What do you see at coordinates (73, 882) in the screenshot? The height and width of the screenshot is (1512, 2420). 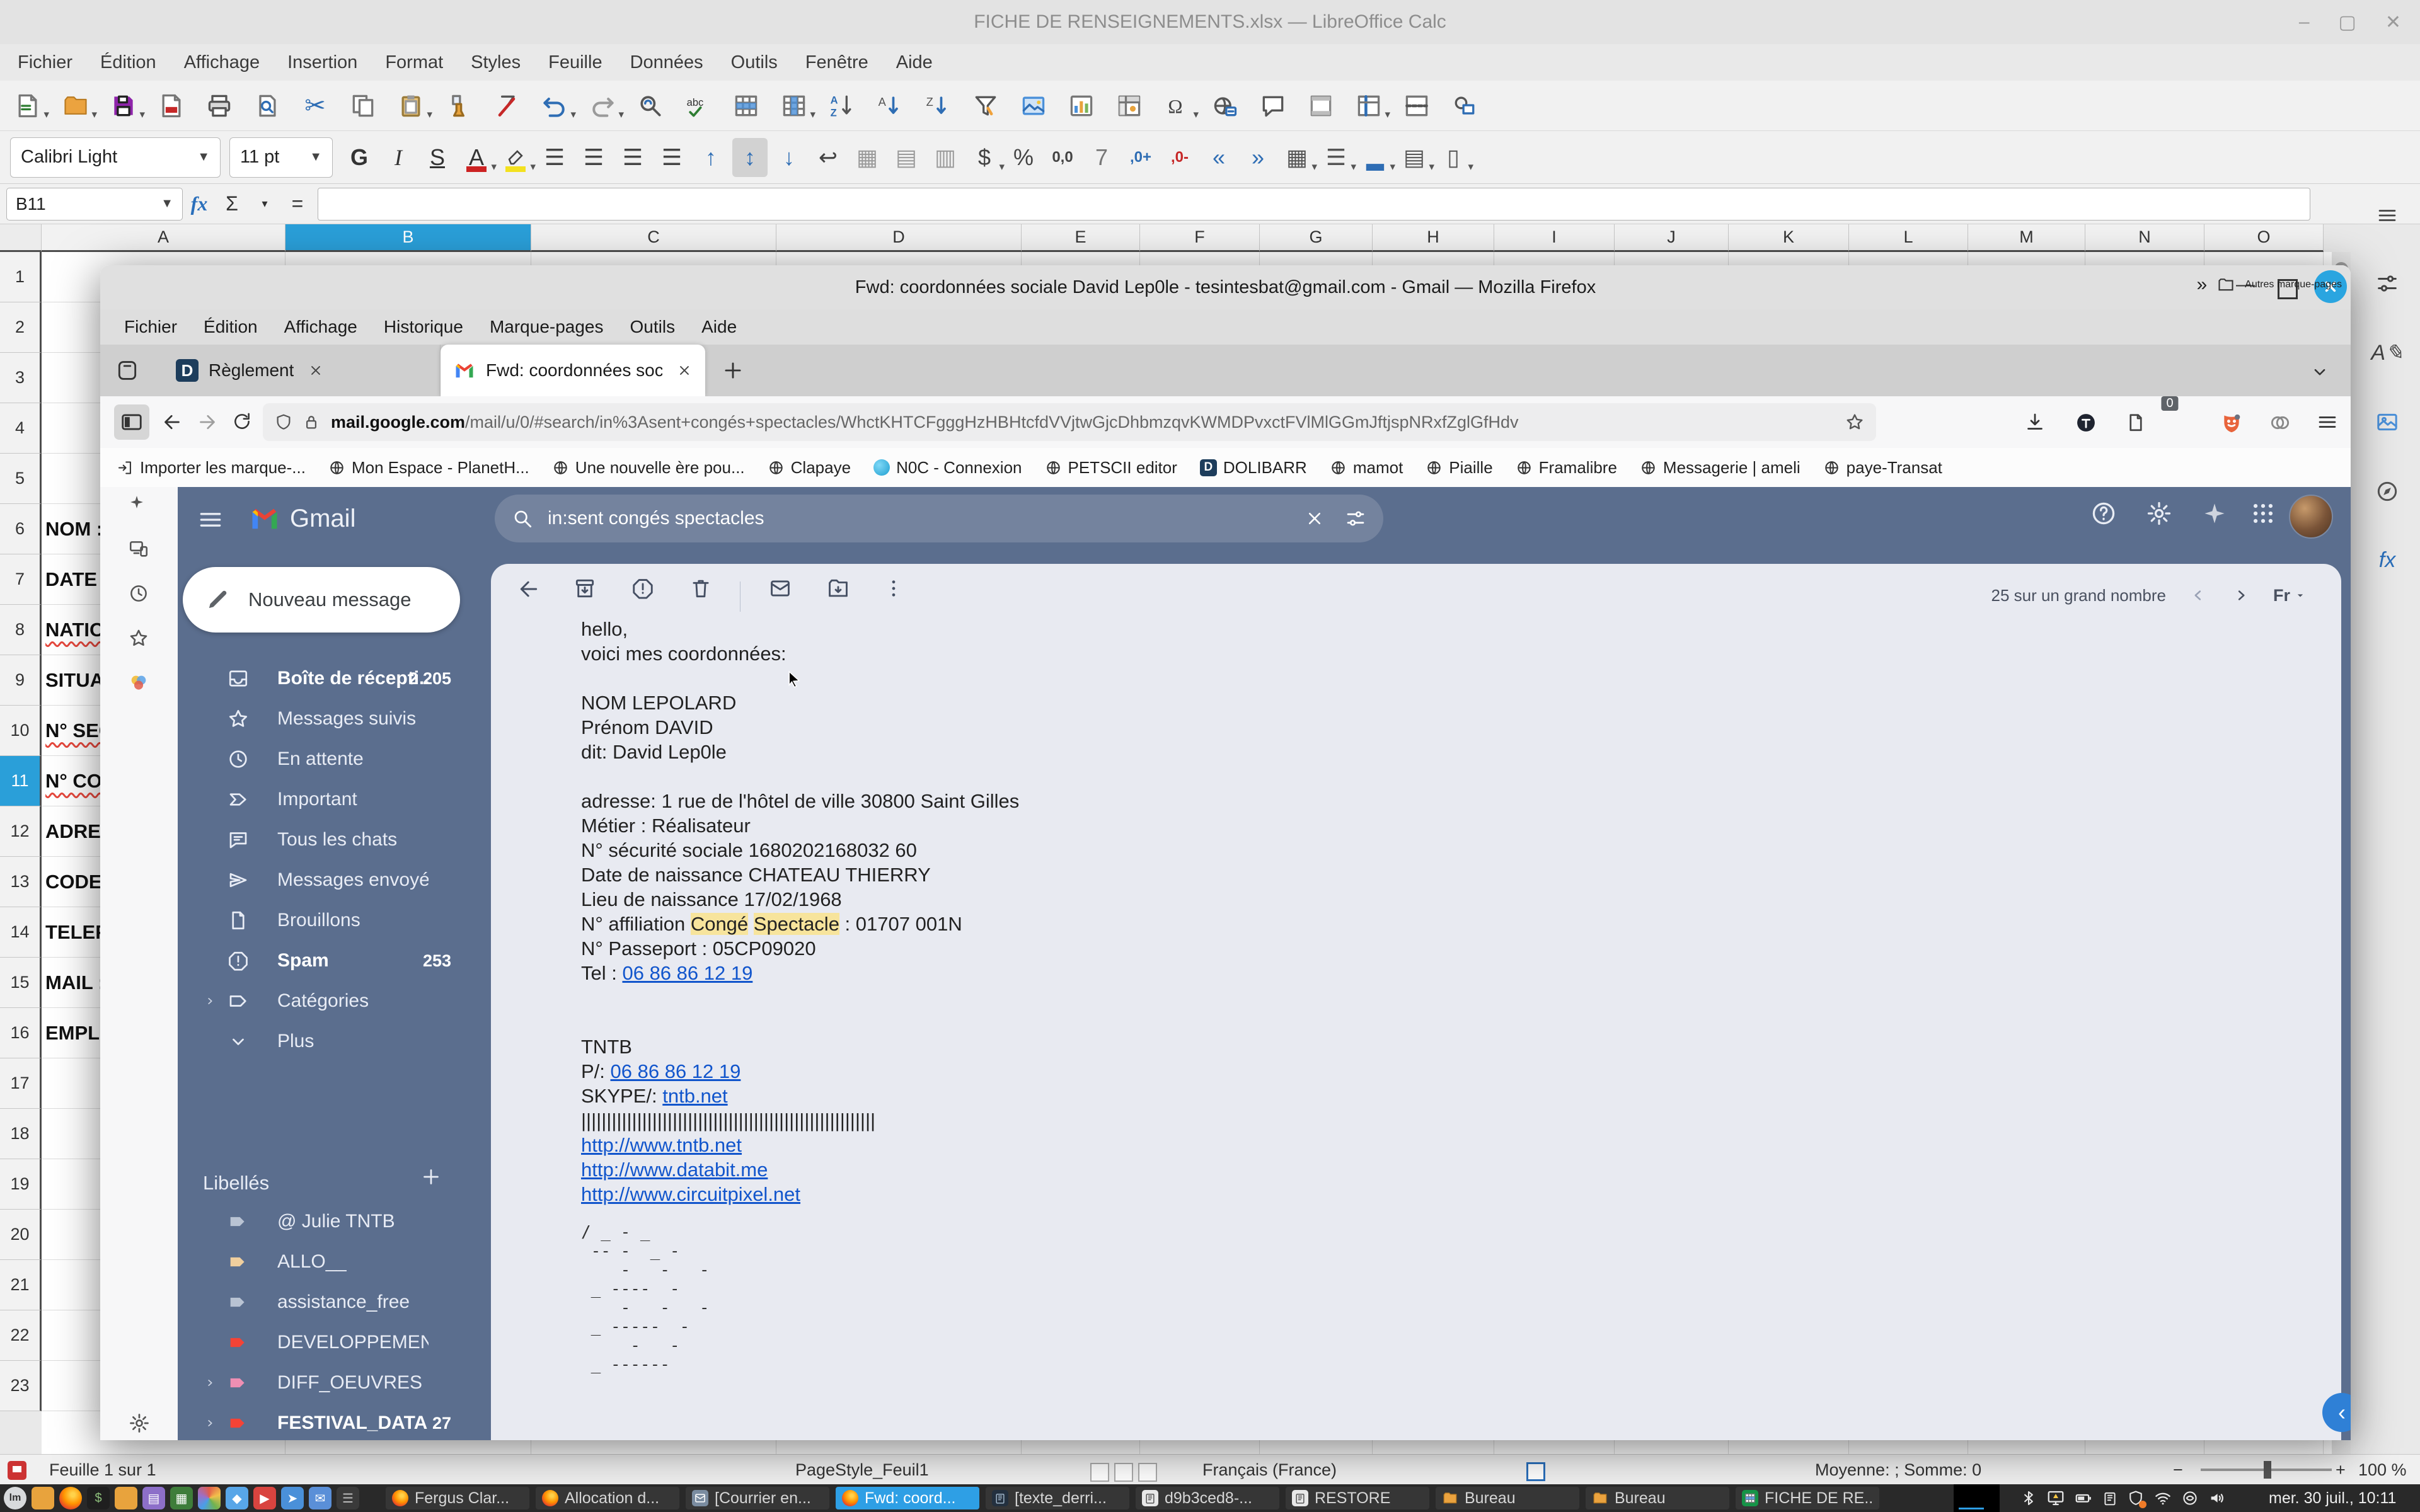 I see `cell-A13: CODE` at bounding box center [73, 882].